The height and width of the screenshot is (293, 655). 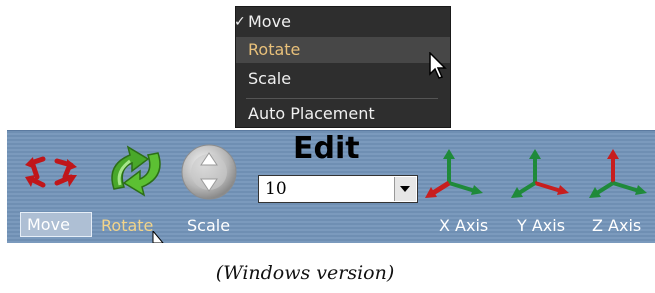 What do you see at coordinates (270, 78) in the screenshot?
I see `menu-item-label: Scale` at bounding box center [270, 78].